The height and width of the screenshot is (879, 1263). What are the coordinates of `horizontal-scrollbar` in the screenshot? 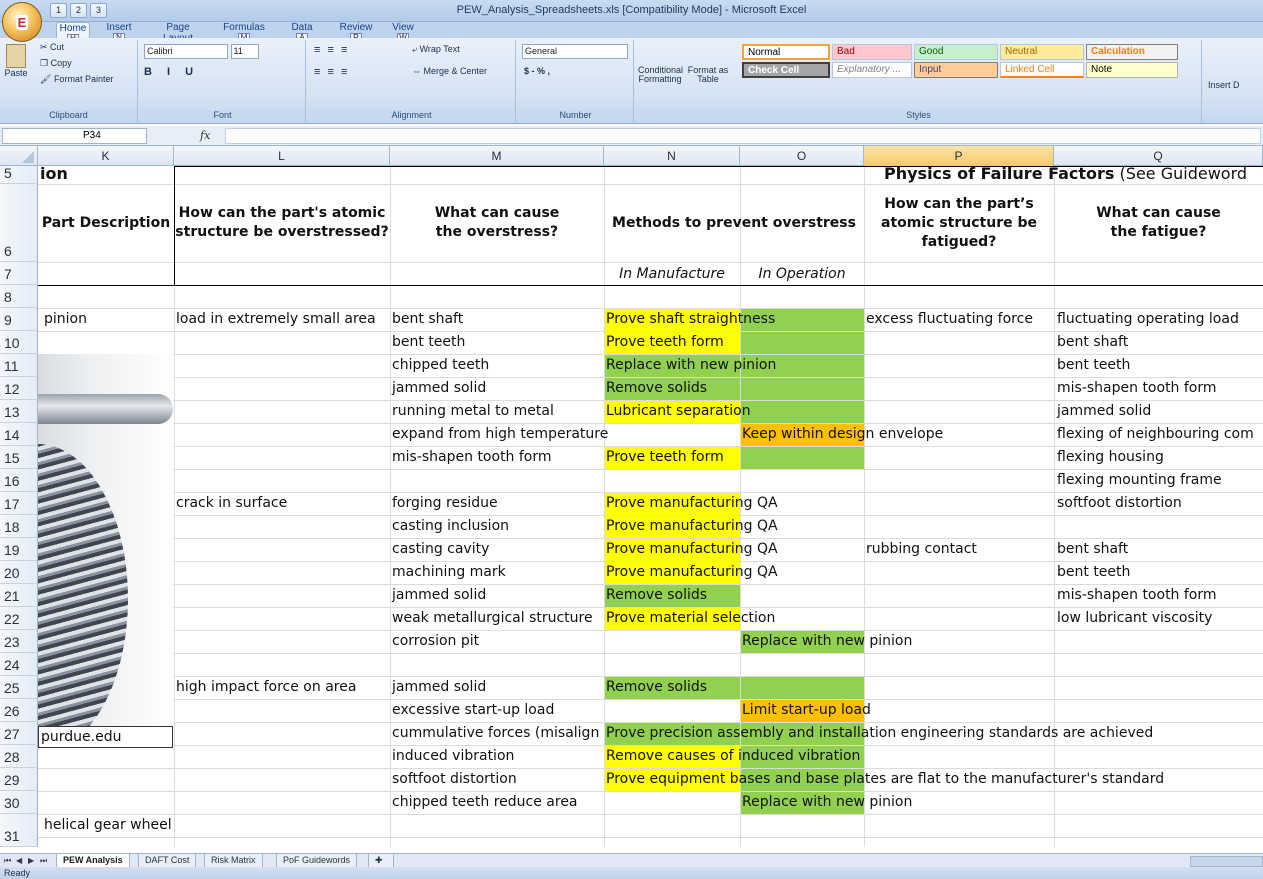 It's located at (1226, 861).